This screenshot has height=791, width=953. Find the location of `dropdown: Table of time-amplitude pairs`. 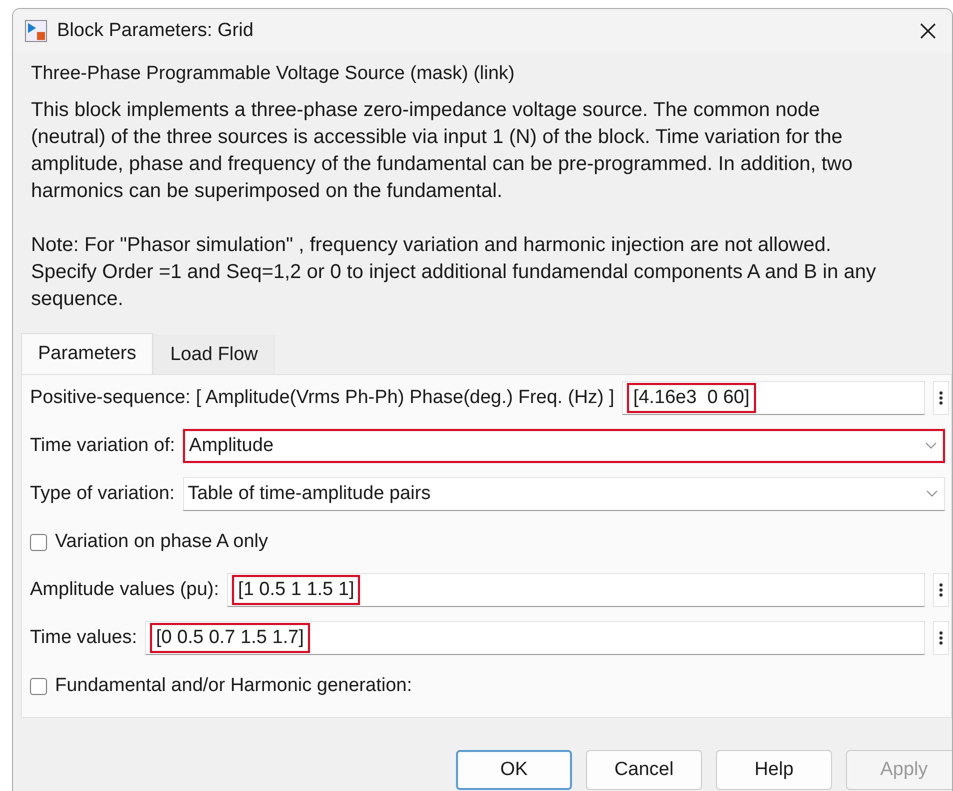

dropdown: Table of time-amplitude pairs is located at coordinates (563, 494).